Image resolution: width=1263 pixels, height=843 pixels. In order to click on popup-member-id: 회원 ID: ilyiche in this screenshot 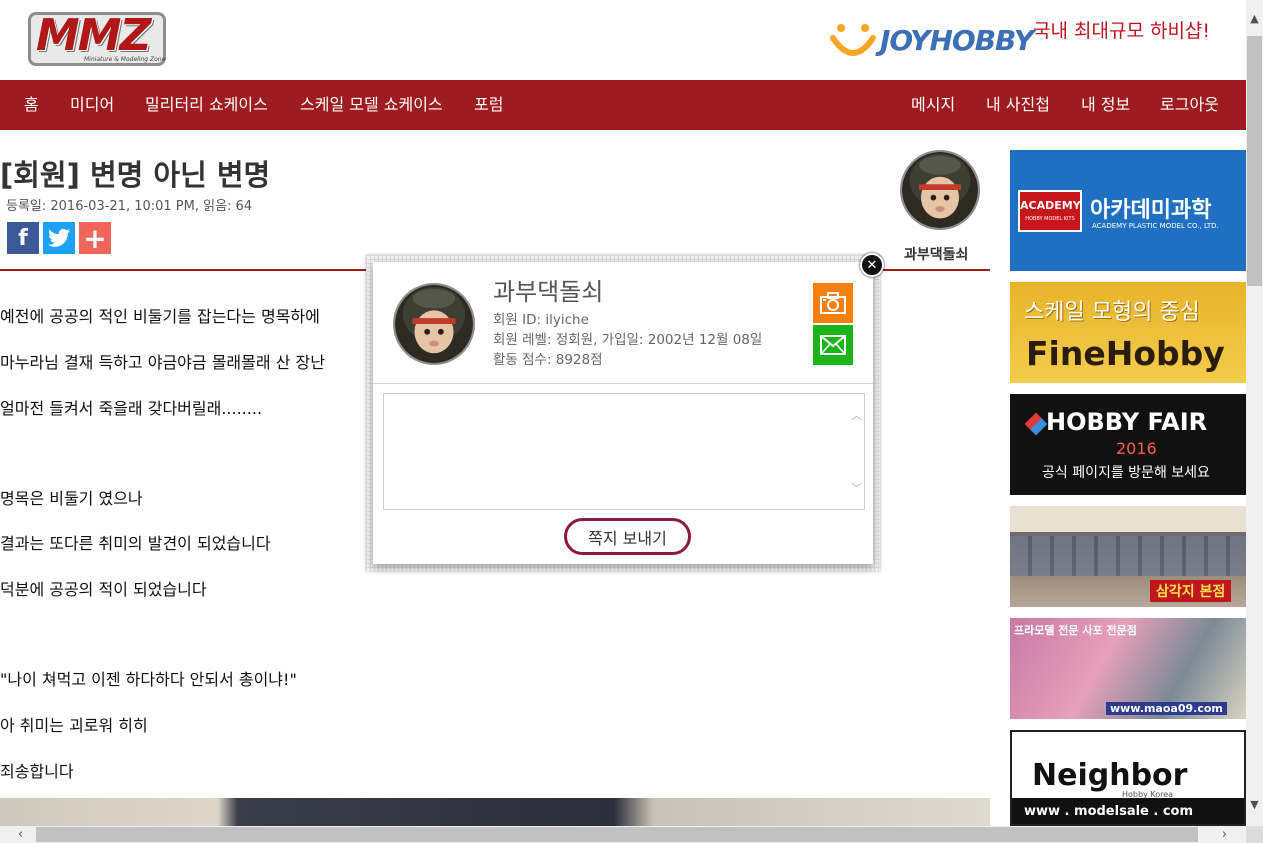, I will do `click(541, 320)`.